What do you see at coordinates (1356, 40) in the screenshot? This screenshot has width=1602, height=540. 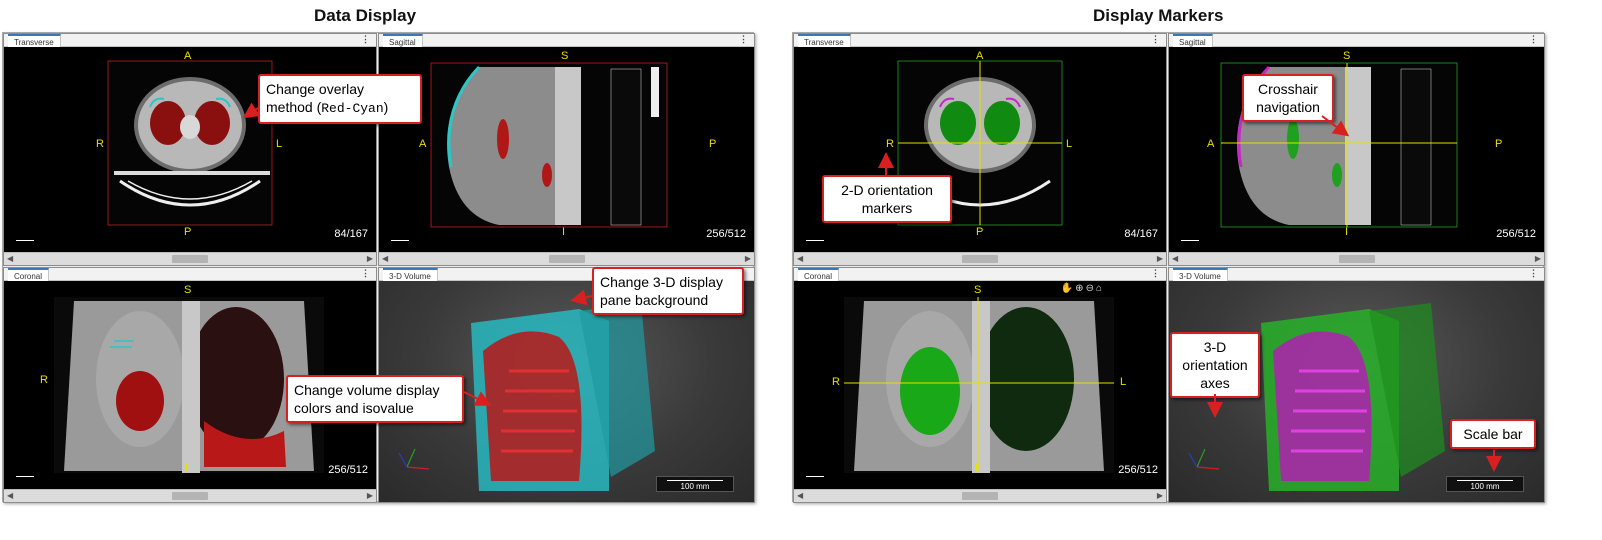 I see `sagittal-tab-bar: Sagittal ⋮` at bounding box center [1356, 40].